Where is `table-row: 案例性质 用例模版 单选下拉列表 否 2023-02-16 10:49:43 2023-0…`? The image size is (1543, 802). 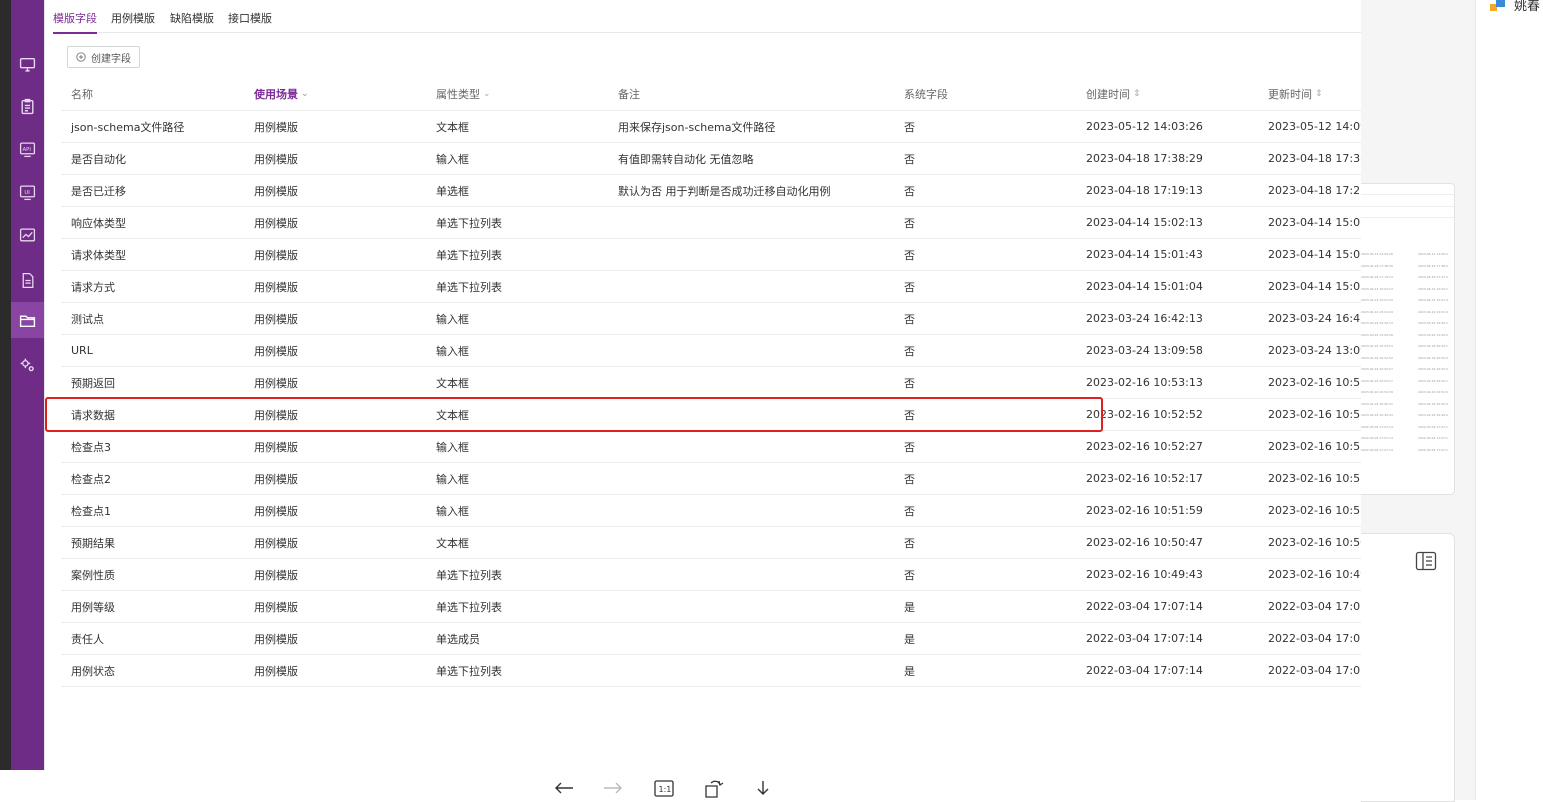
table-row: 案例性质 用例模版 单选下拉列表 否 2023-02-16 10:49:43 2023-0… is located at coordinates (711, 575).